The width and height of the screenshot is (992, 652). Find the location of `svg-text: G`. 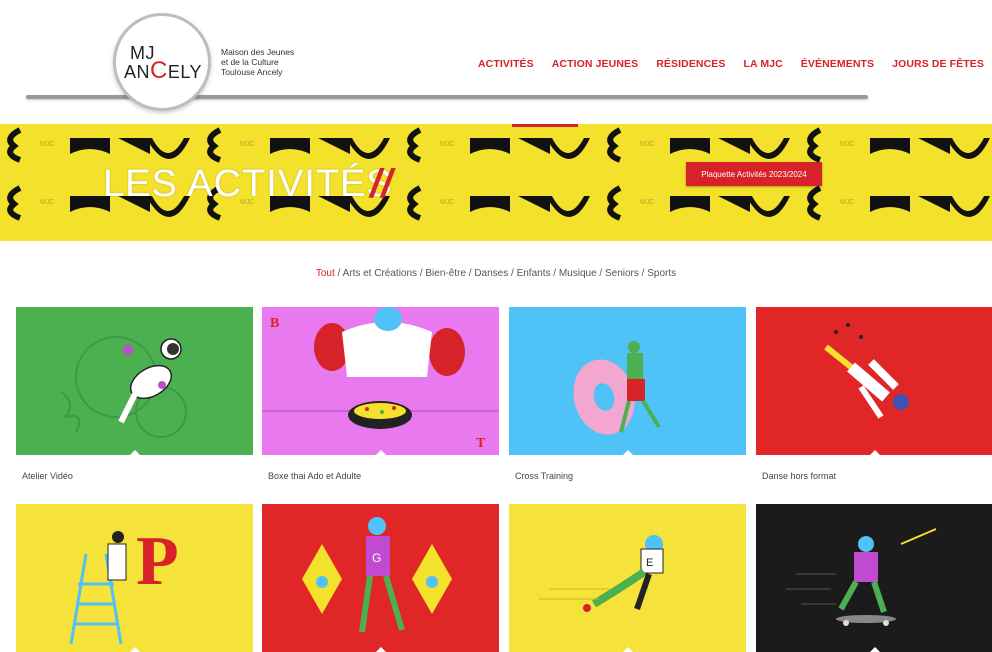

svg-text: G is located at coordinates (376, 558).